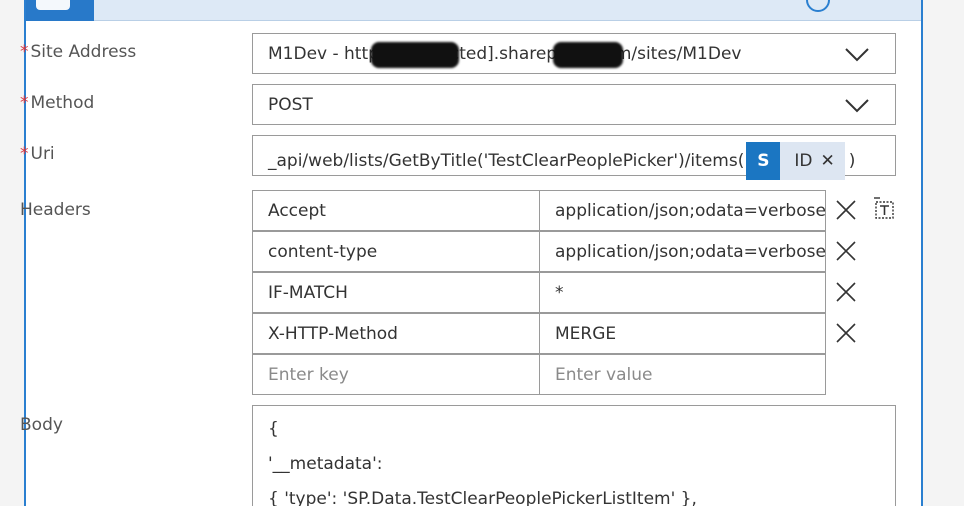 The height and width of the screenshot is (506, 964). I want to click on close-icon: ✕, so click(832, 161).